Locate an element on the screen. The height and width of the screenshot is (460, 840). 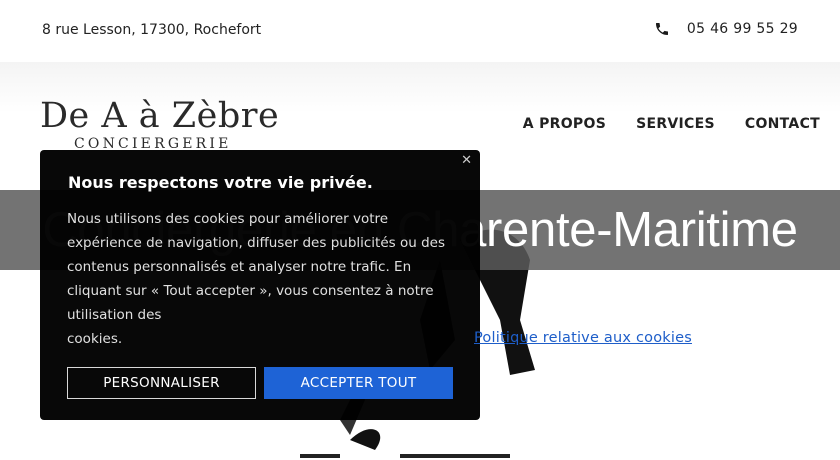
nav-item-contact: CONTACT is located at coordinates (782, 124).